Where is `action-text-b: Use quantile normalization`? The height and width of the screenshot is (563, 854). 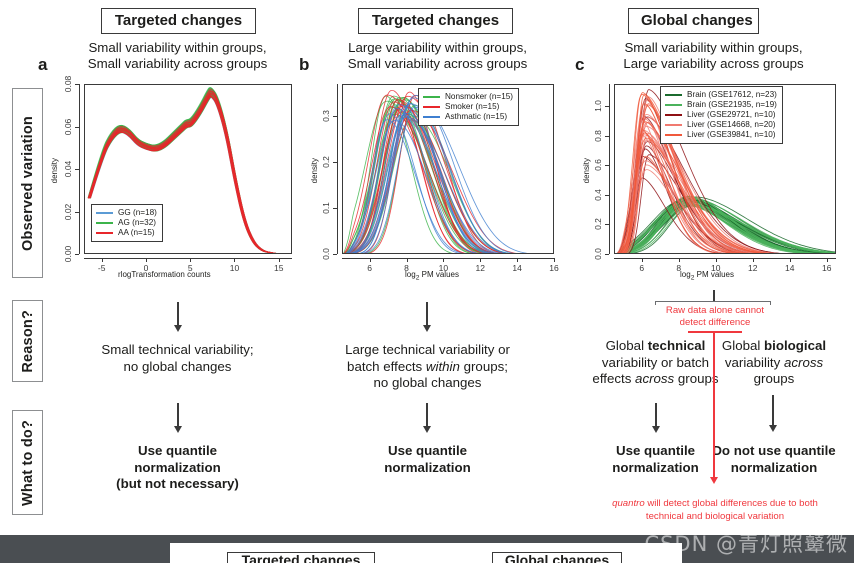 action-text-b: Use quantile normalization is located at coordinates (427, 459).